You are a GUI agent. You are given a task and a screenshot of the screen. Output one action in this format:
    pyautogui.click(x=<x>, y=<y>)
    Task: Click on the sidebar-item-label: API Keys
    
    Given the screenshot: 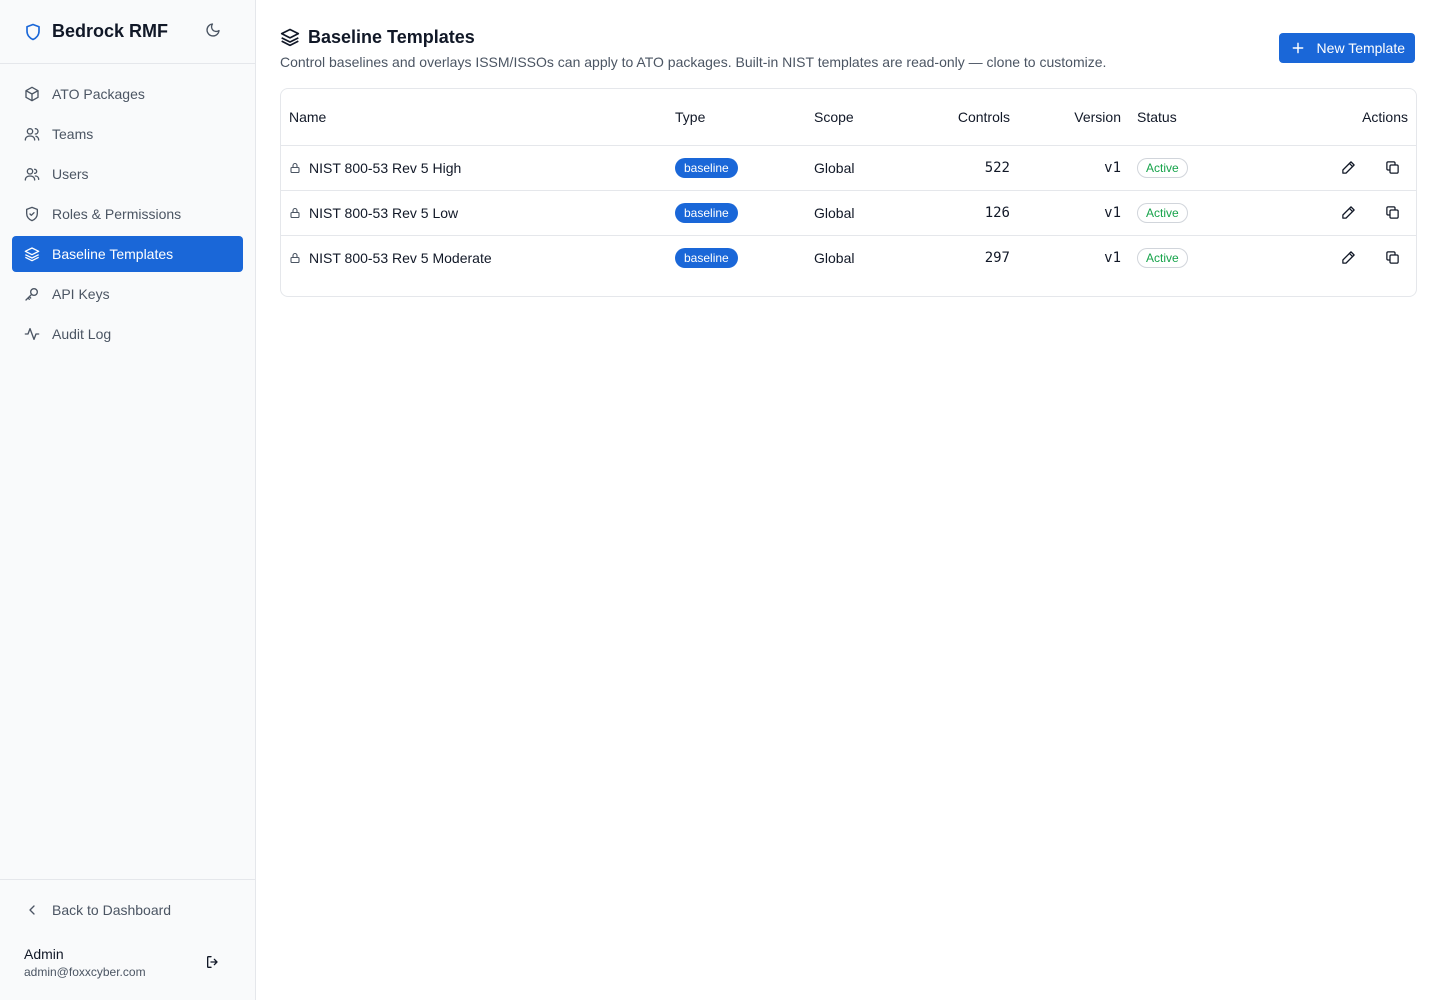 What is the action you would take?
    pyautogui.click(x=81, y=294)
    